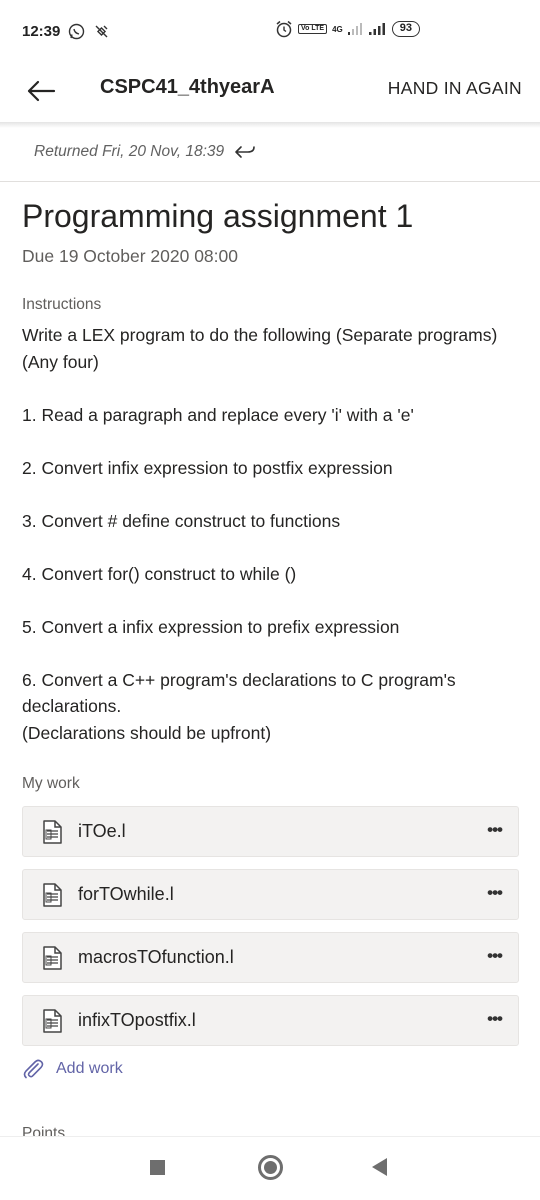 The width and height of the screenshot is (540, 1200). What do you see at coordinates (313, 29) in the screenshot?
I see `volte-badge: Vo LTE` at bounding box center [313, 29].